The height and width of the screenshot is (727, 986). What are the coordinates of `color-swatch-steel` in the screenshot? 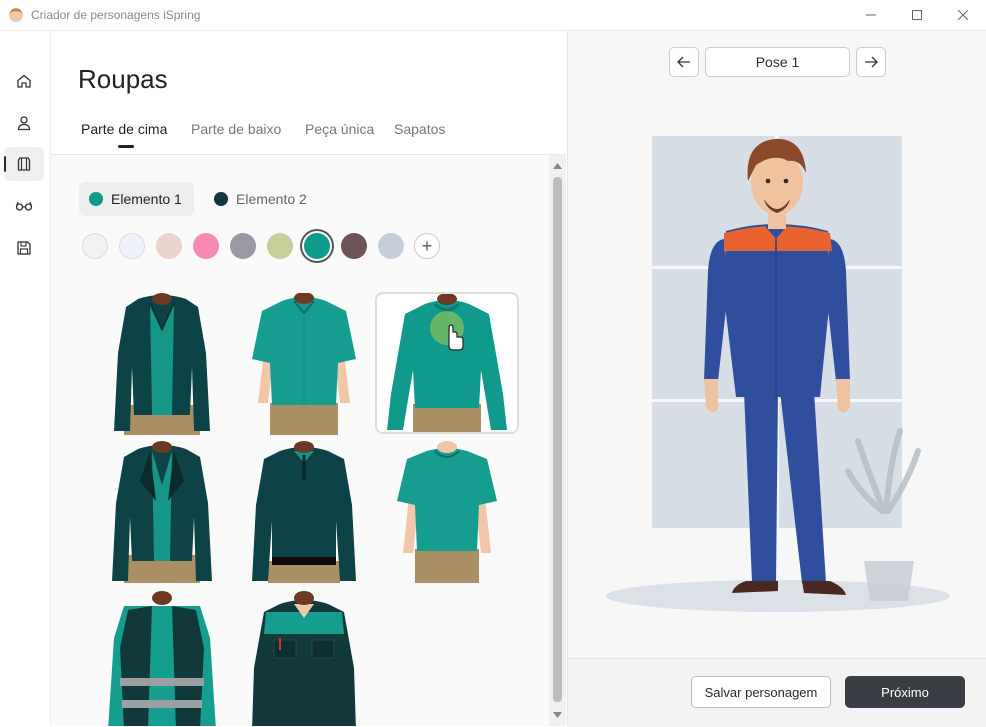 It's located at (391, 246).